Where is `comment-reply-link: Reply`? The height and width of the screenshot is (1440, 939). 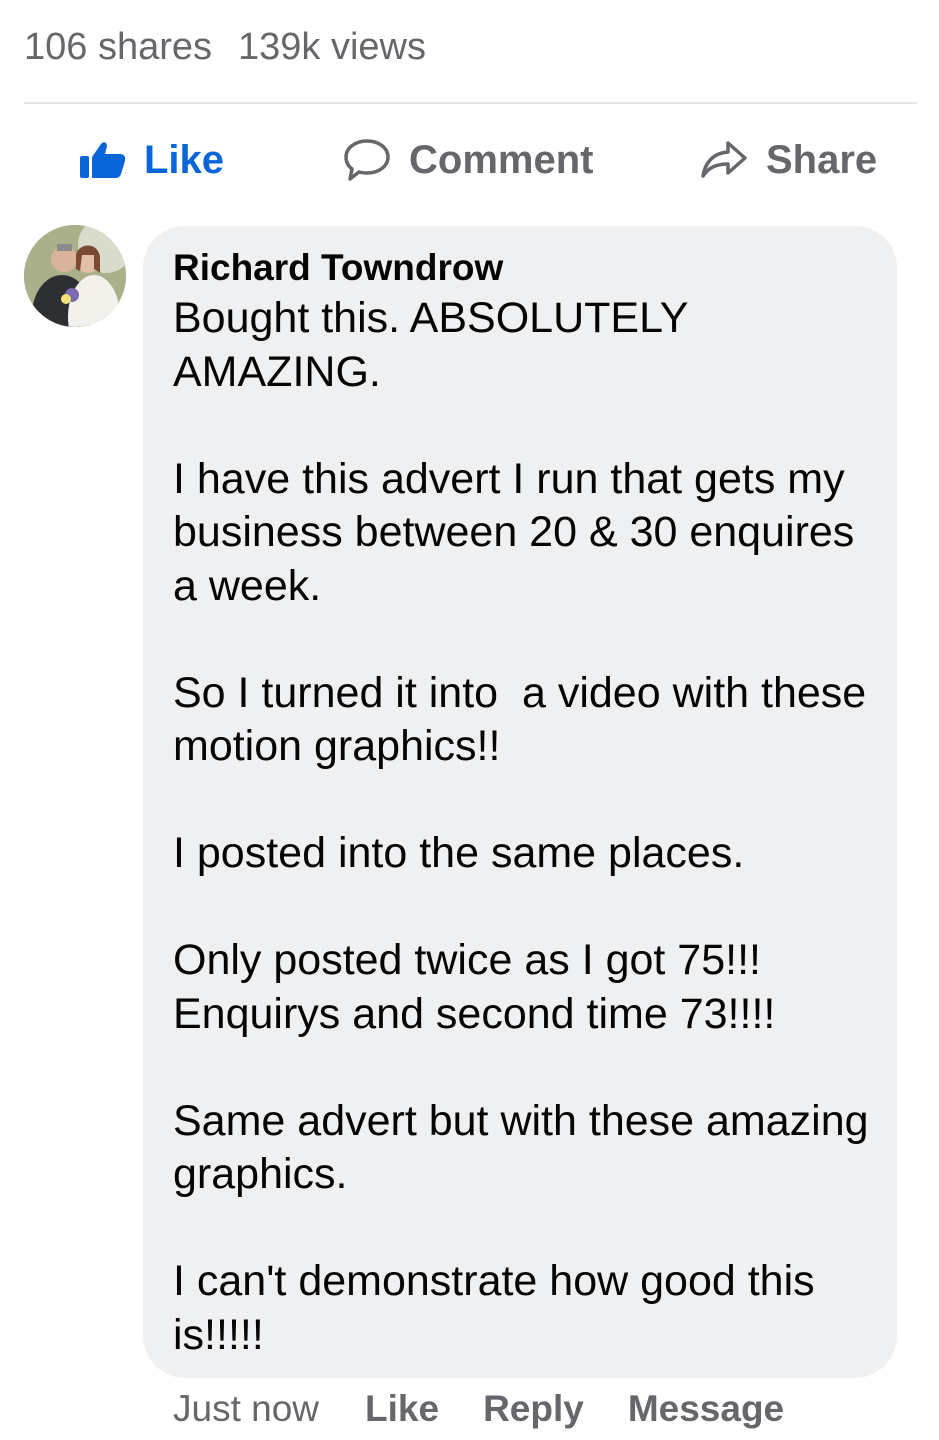
comment-reply-link: Reply is located at coordinates (533, 1409).